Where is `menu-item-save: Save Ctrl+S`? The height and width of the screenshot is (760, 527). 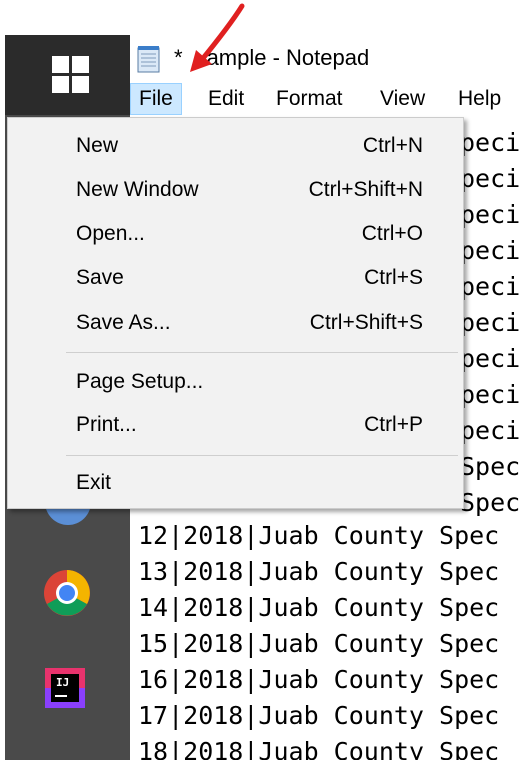 menu-item-save: Save Ctrl+S is located at coordinates (235, 279).